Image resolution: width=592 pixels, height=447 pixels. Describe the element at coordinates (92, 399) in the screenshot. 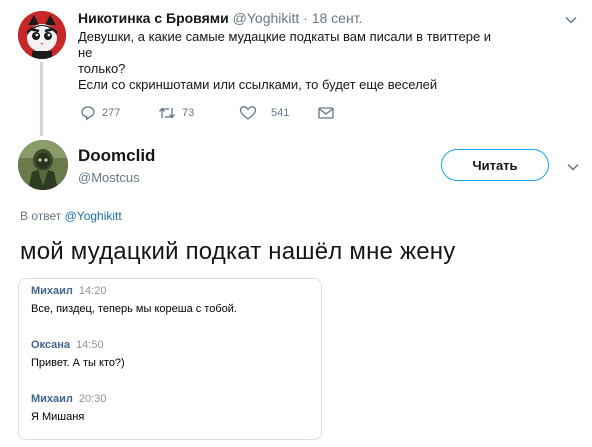

I see `chat-time: 20:30` at that location.